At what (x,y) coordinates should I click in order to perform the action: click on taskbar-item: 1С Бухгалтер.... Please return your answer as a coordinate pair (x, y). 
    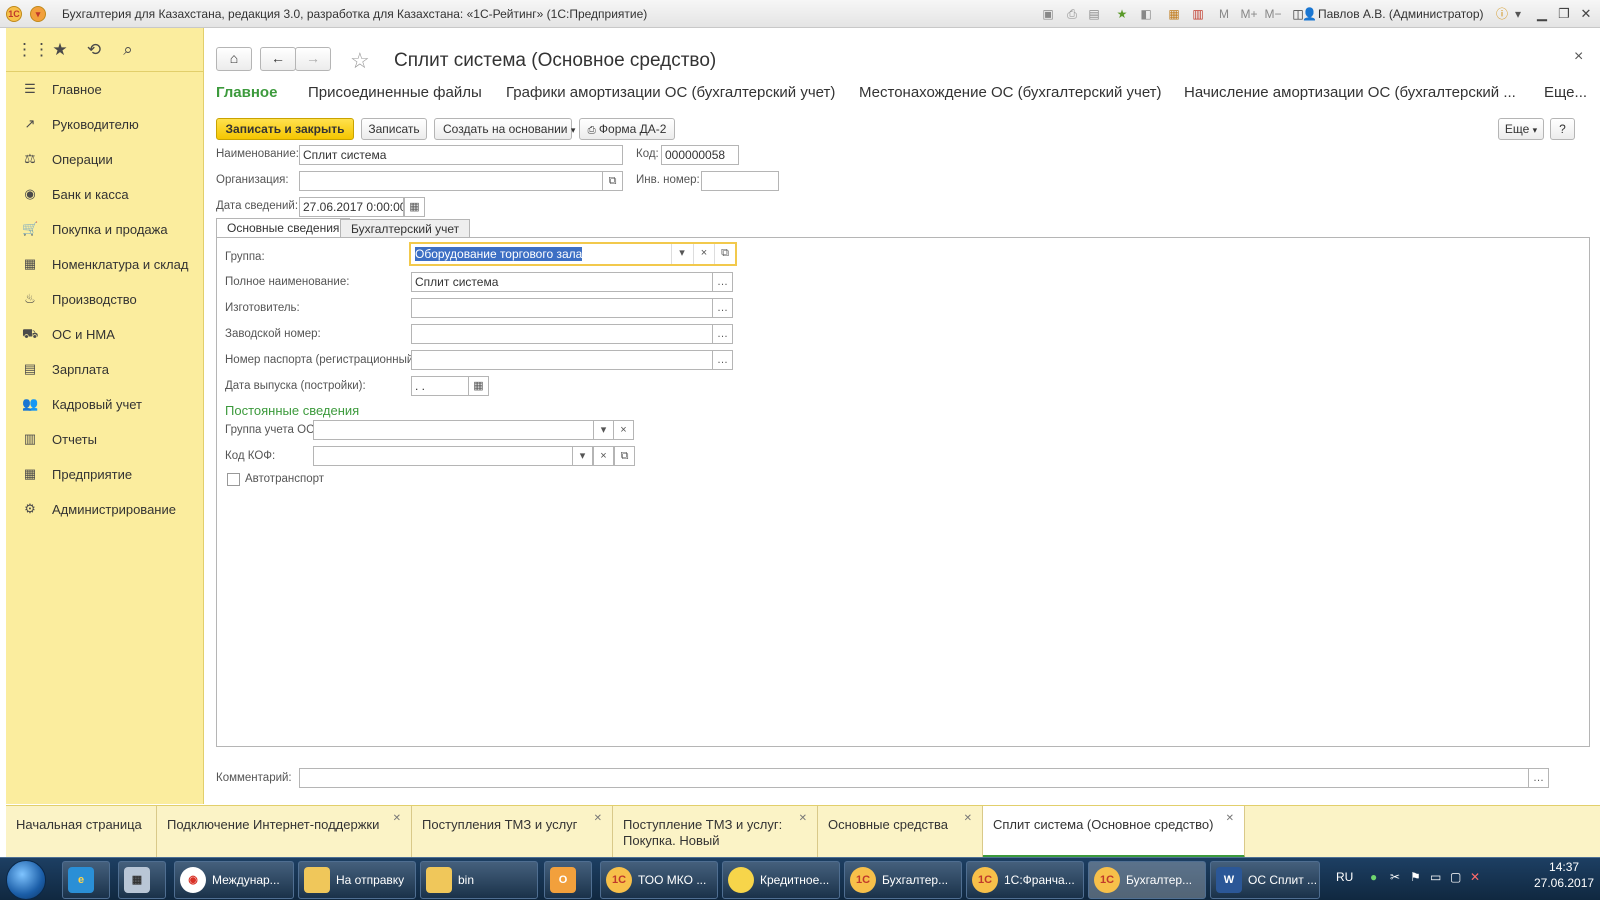
    Looking at the image, I should click on (903, 880).